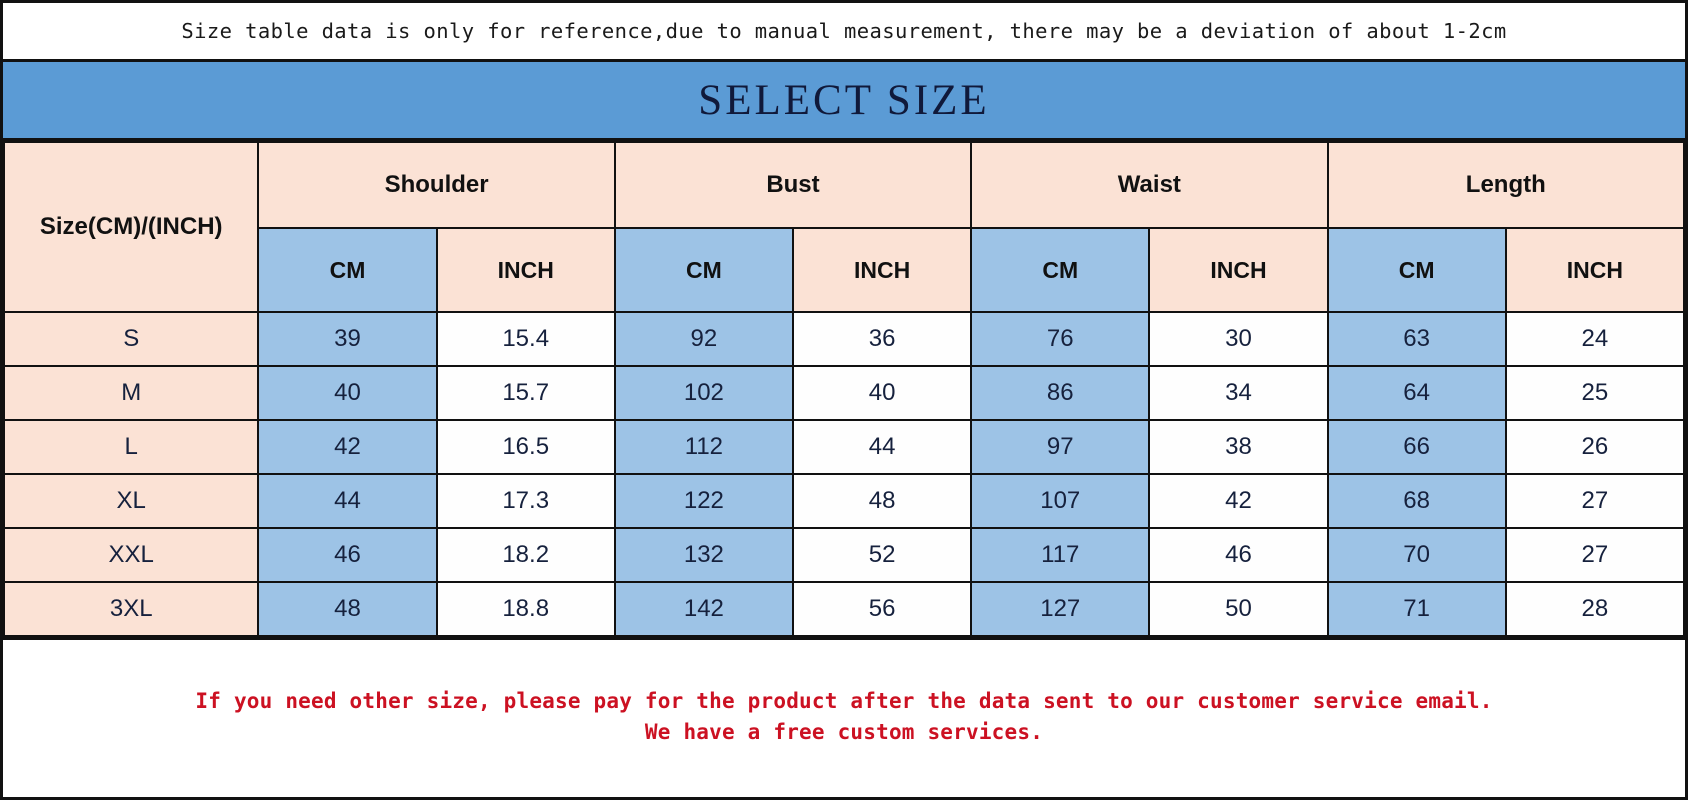  I want to click on cell-shoulder-inch: 15.7, so click(525, 393).